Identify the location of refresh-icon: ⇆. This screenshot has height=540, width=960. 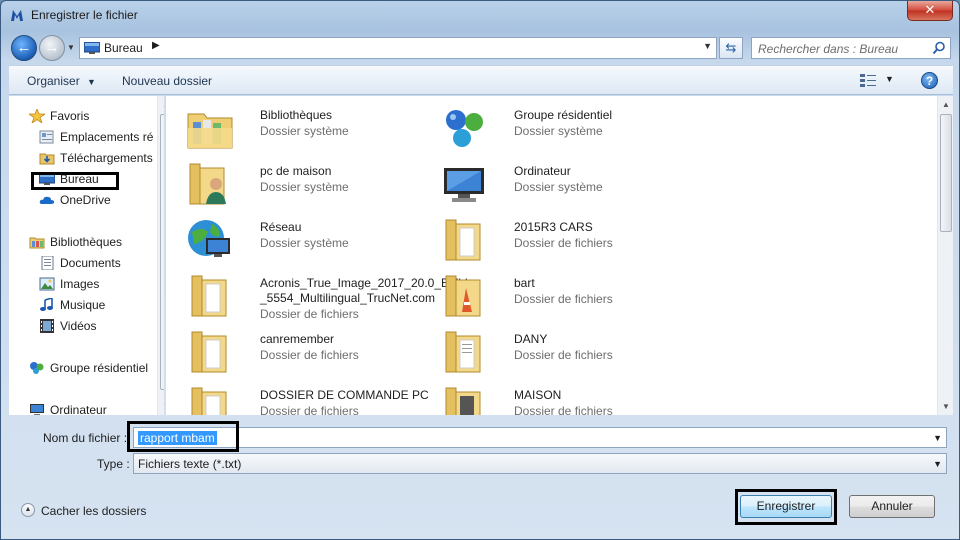
(731, 47).